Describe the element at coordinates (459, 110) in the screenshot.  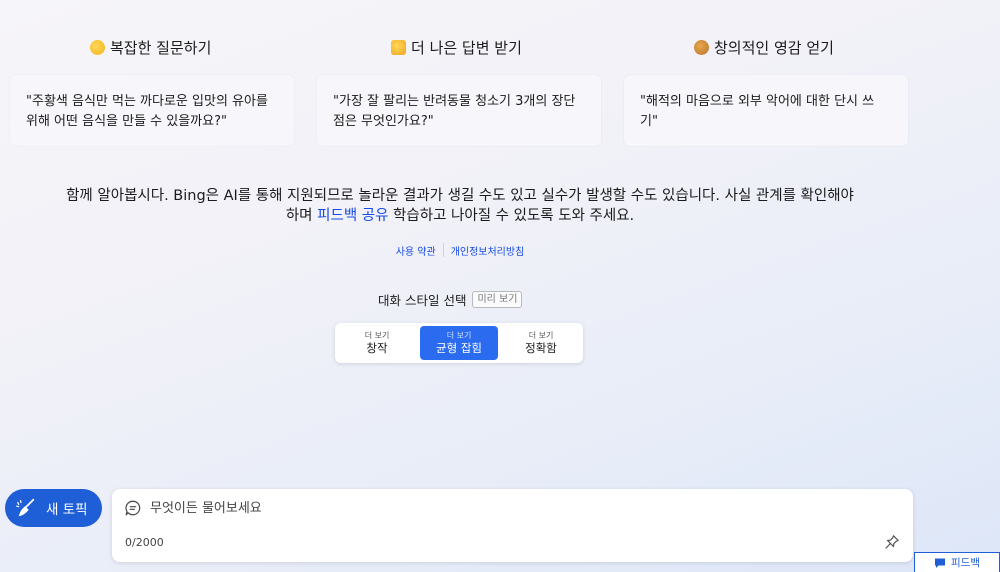
I see `example-card-better: "가장 잘 팔리는 반려동물 청소기 3개의 장단점은 무엇인가요?"` at that location.